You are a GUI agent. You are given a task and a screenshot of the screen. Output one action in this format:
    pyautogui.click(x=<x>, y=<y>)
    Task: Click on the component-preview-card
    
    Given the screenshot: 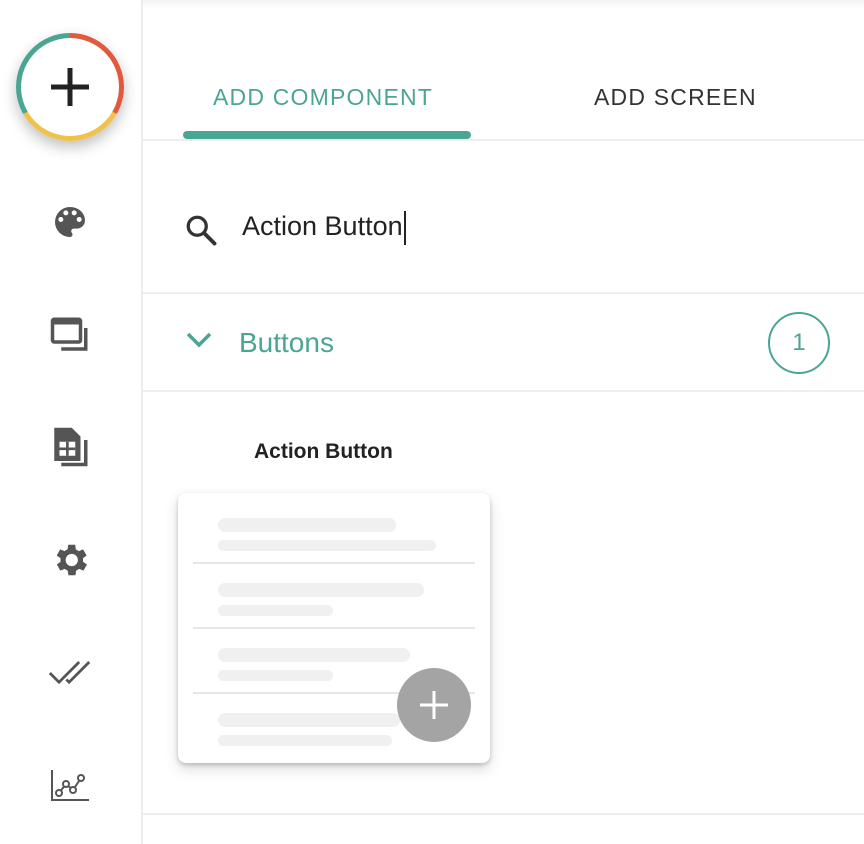 What is the action you would take?
    pyautogui.click(x=334, y=628)
    